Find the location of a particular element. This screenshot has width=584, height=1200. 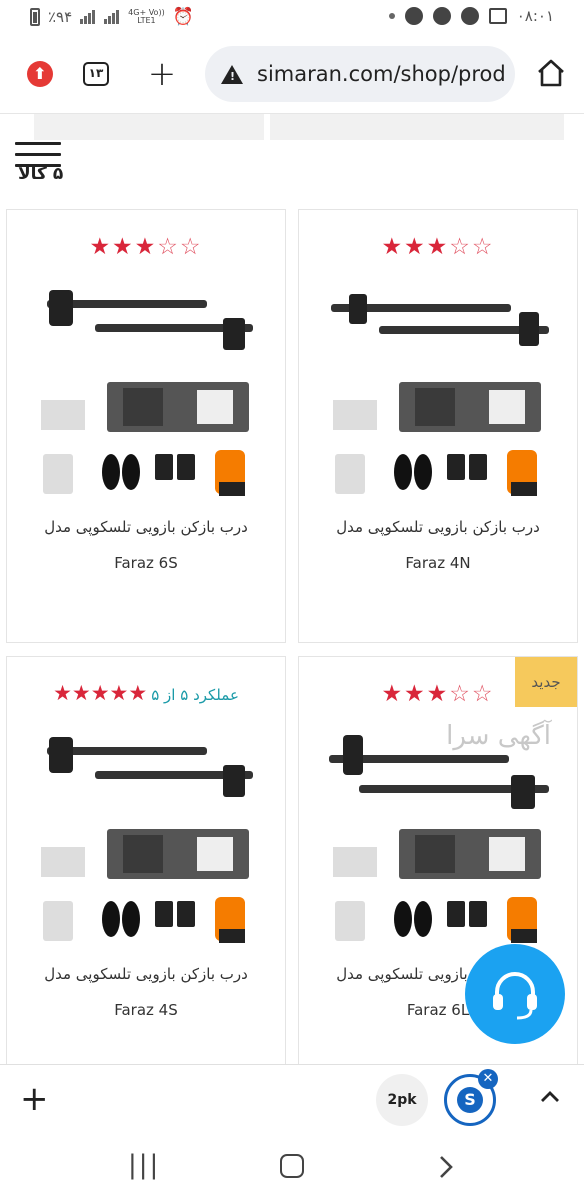

add-icon: + is located at coordinates (34, 1099).